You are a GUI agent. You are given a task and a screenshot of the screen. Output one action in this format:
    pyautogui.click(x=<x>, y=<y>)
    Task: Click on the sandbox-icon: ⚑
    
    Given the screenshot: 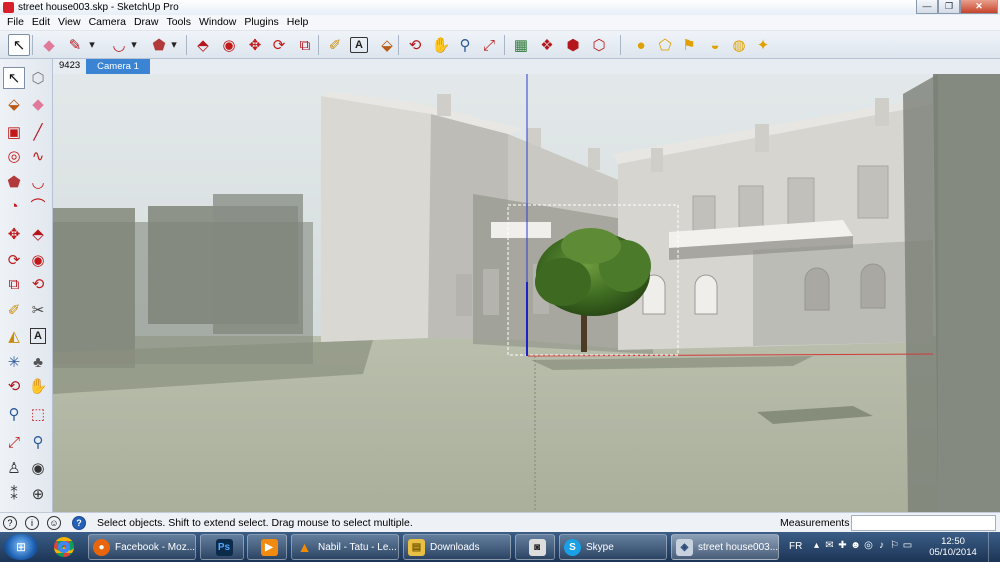 What is the action you would take?
    pyautogui.click(x=689, y=45)
    